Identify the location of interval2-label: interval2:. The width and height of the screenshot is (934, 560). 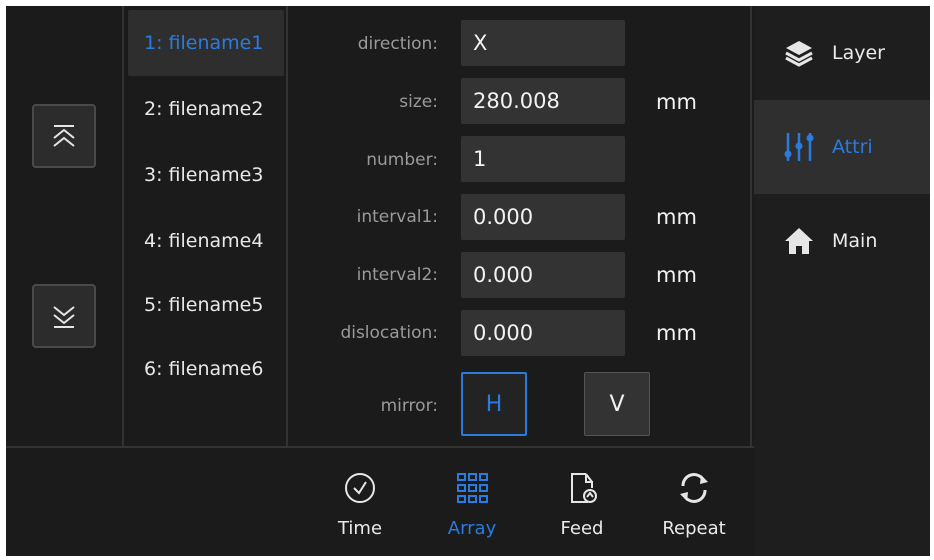
(397, 275).